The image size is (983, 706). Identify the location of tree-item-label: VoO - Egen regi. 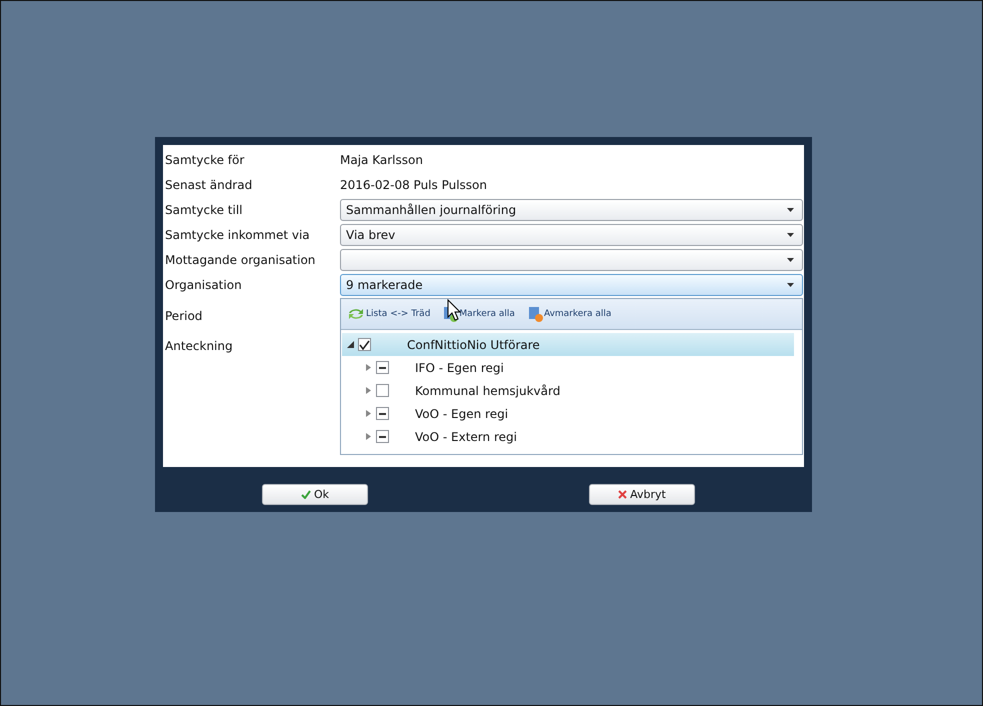
(461, 413).